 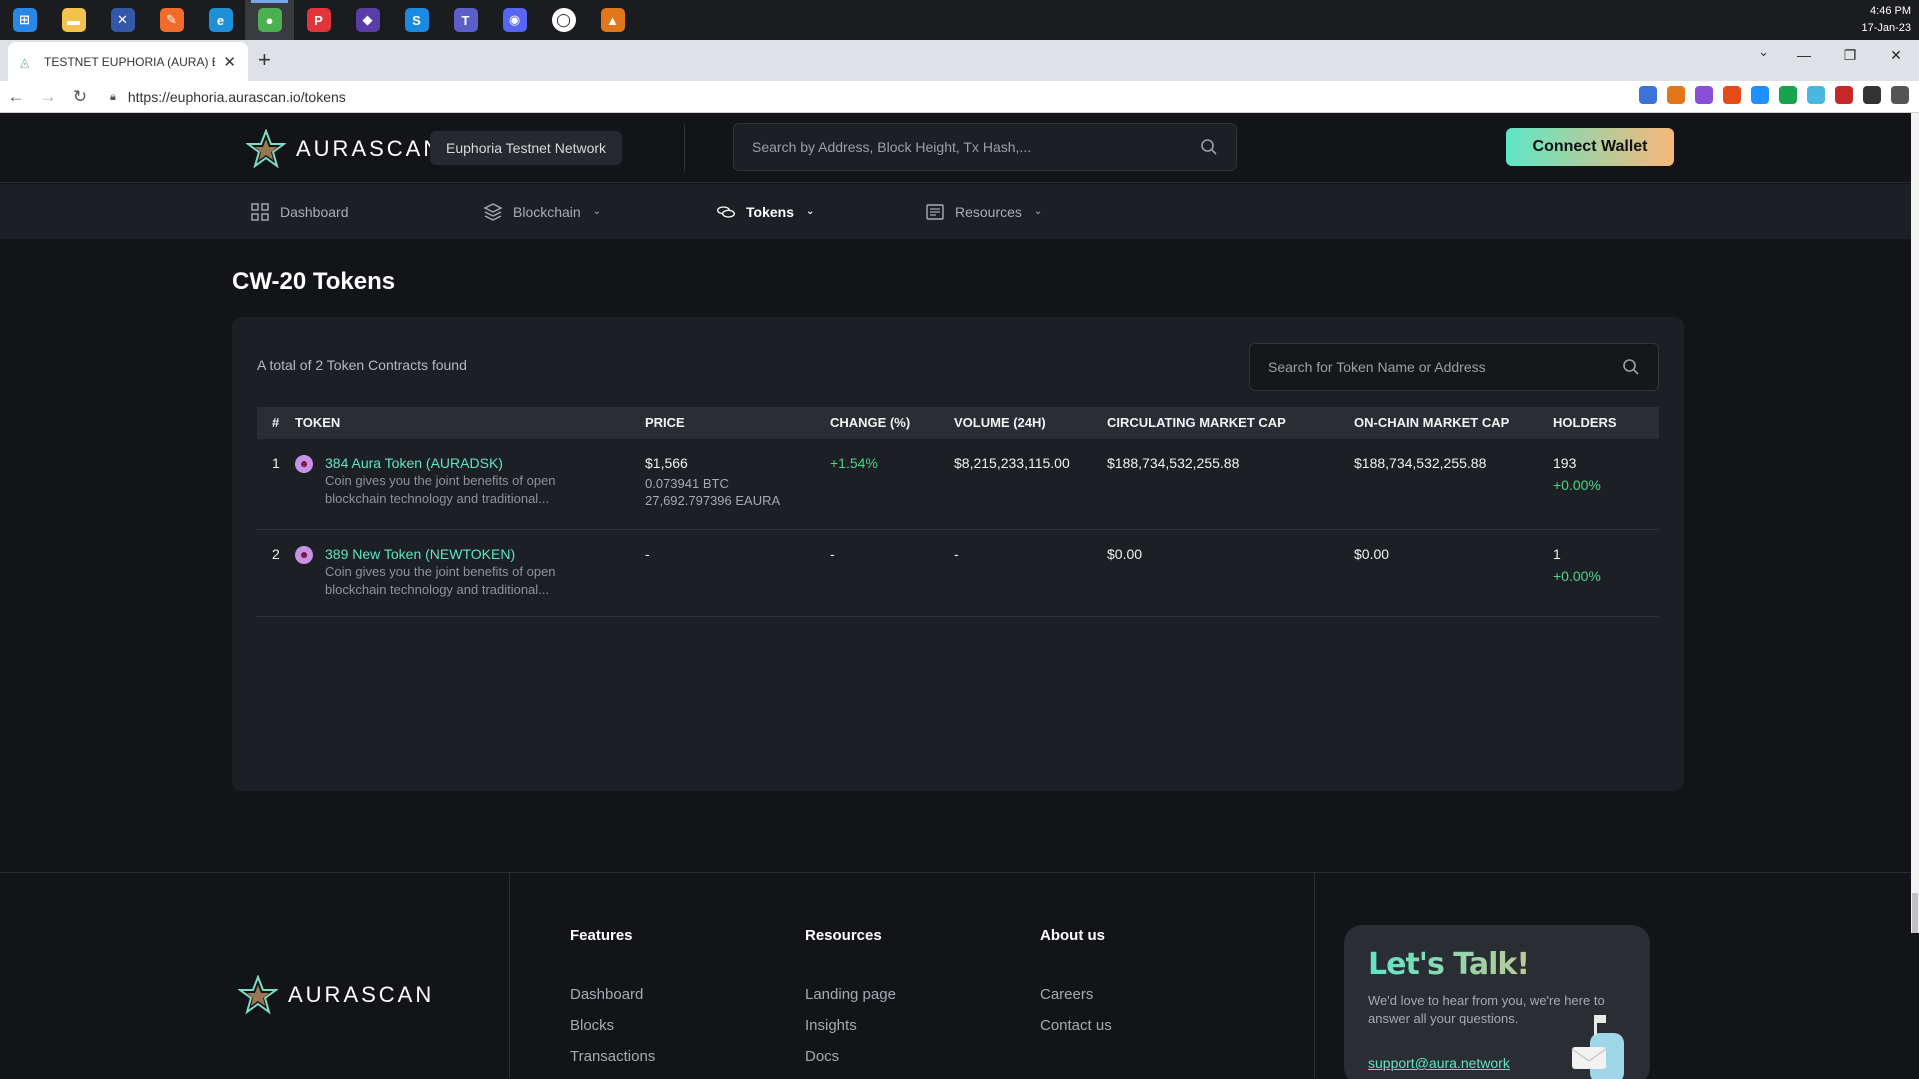 What do you see at coordinates (1896, 55) in the screenshot?
I see `close-window-icon: ✕` at bounding box center [1896, 55].